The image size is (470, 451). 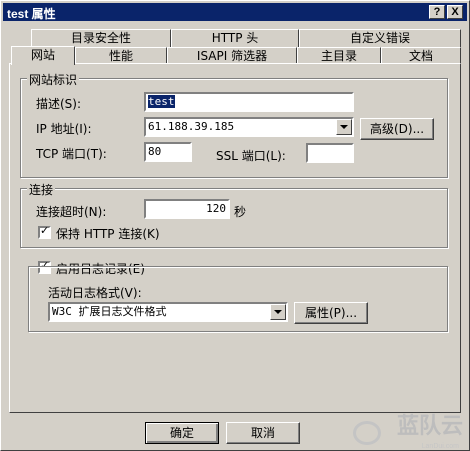 What do you see at coordinates (71, 154) in the screenshot?
I see `tcp-port-label: TCP 端口(T):` at bounding box center [71, 154].